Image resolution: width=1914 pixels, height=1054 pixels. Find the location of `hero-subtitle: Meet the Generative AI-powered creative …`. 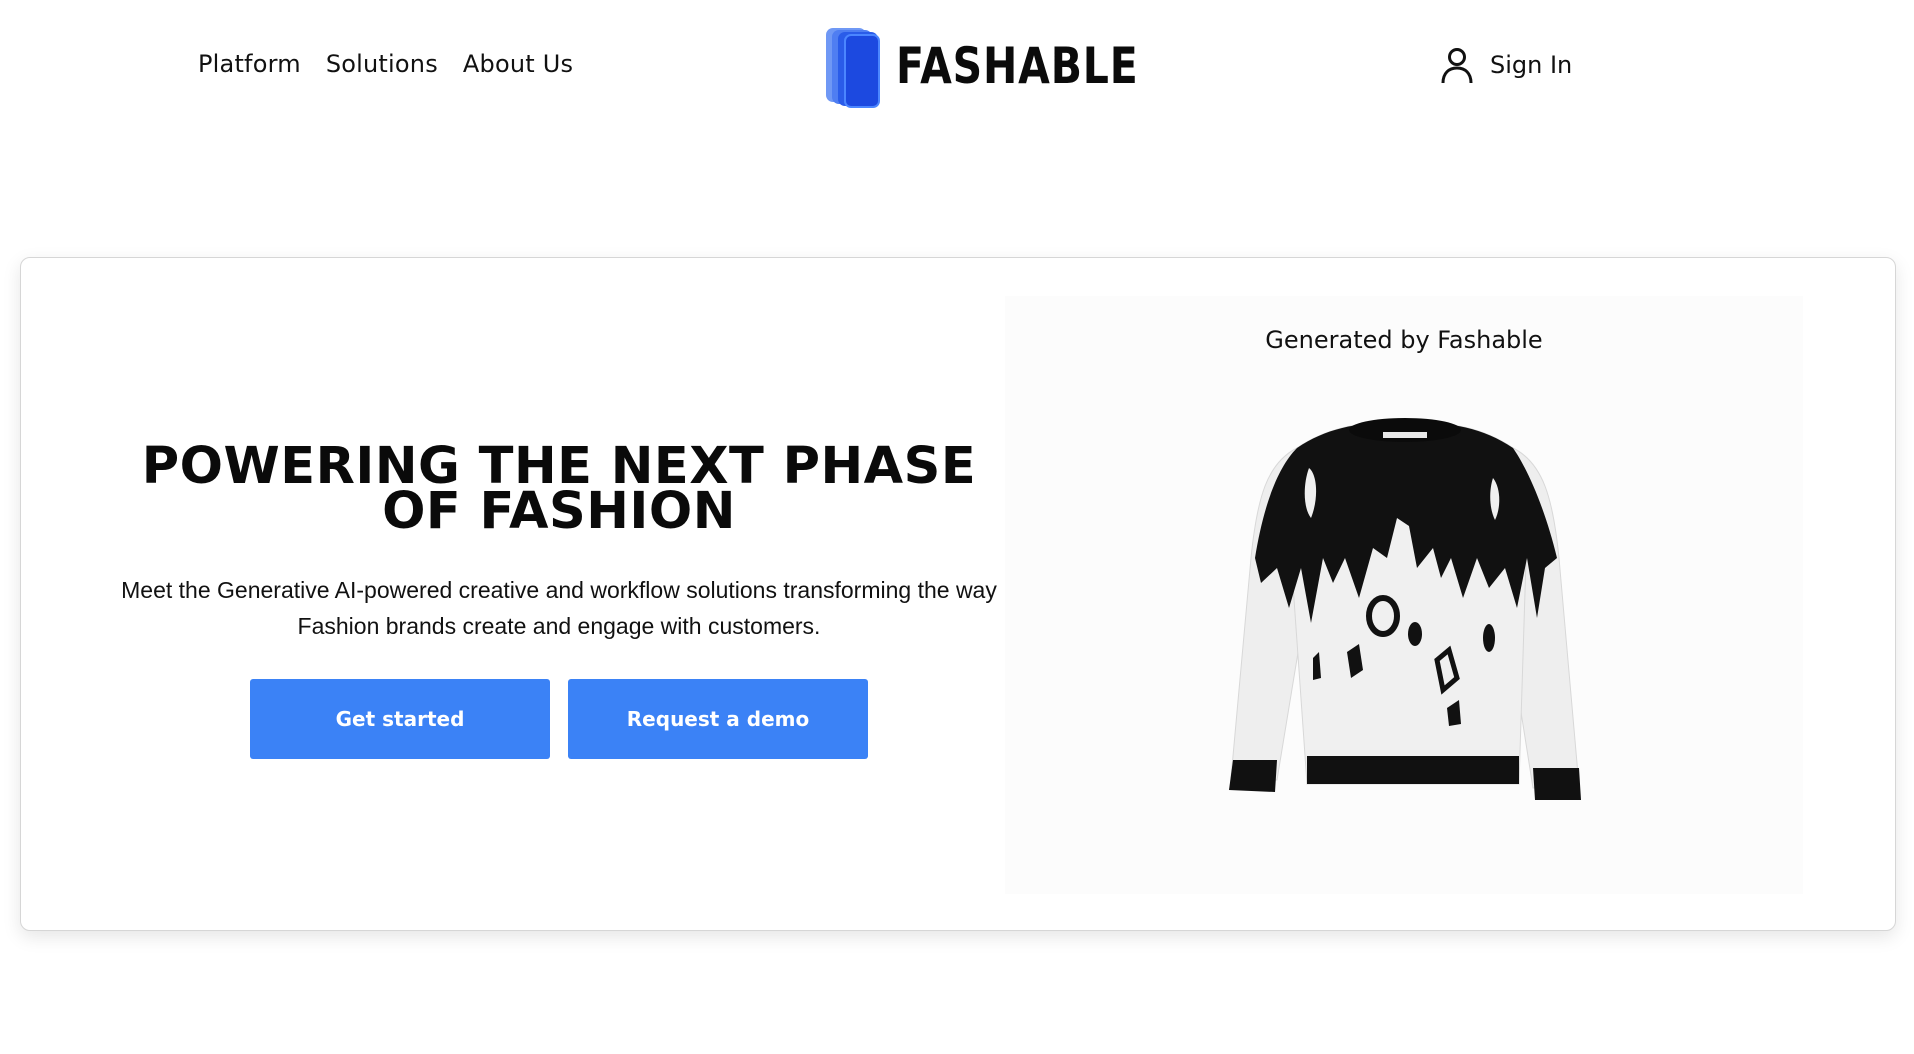

hero-subtitle: Meet the Generative AI-powered creative … is located at coordinates (559, 608).